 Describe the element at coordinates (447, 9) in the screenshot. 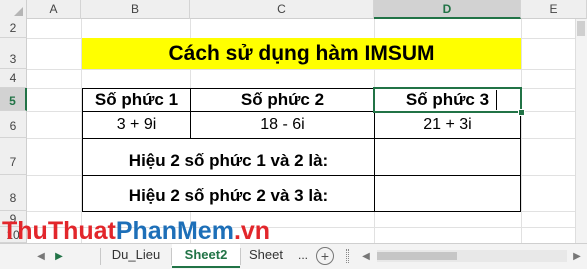

I see `column-header-d: D` at that location.